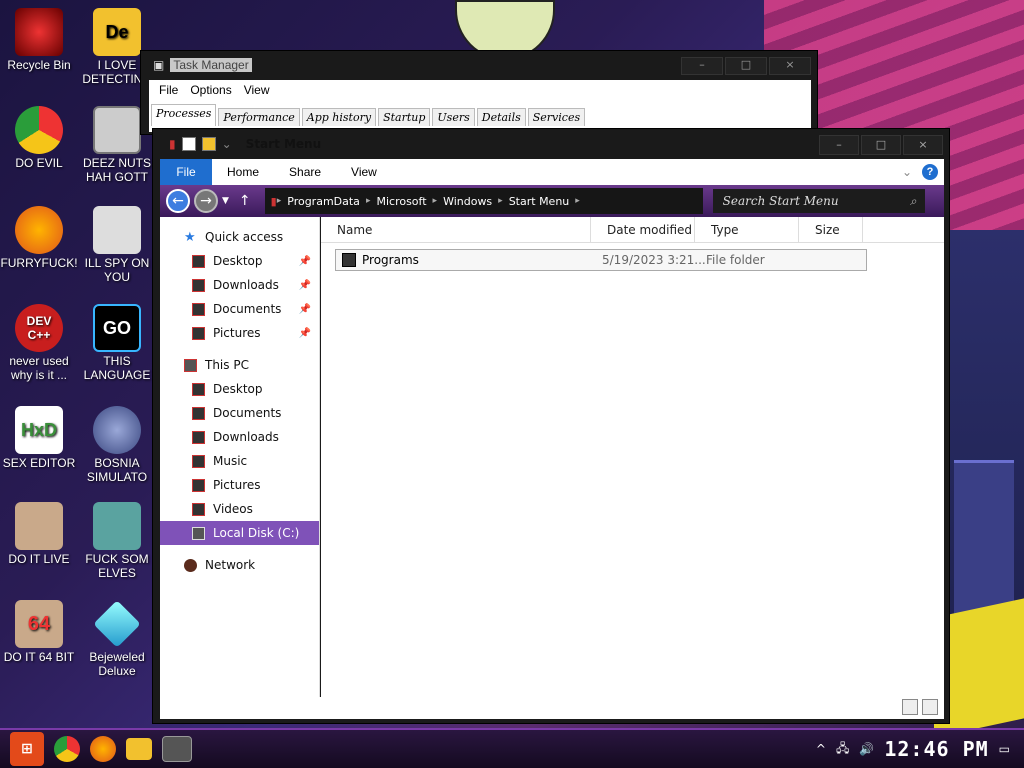 This screenshot has width=1024, height=768. I want to click on portrait-64-icon: 64, so click(39, 624).